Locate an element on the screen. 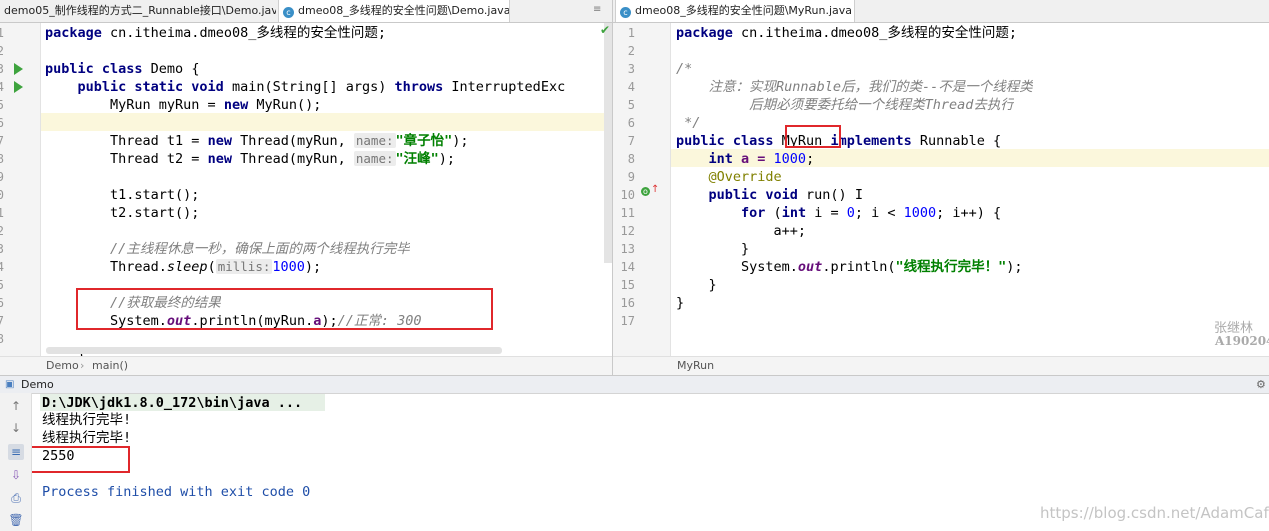  code-token: MyRun myRun = is located at coordinates (134, 105).